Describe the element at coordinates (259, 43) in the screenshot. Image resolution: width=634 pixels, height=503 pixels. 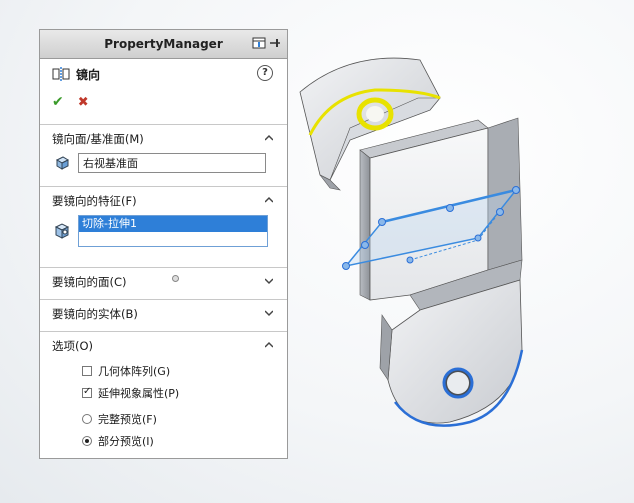
I see `split-panel-icon` at that location.